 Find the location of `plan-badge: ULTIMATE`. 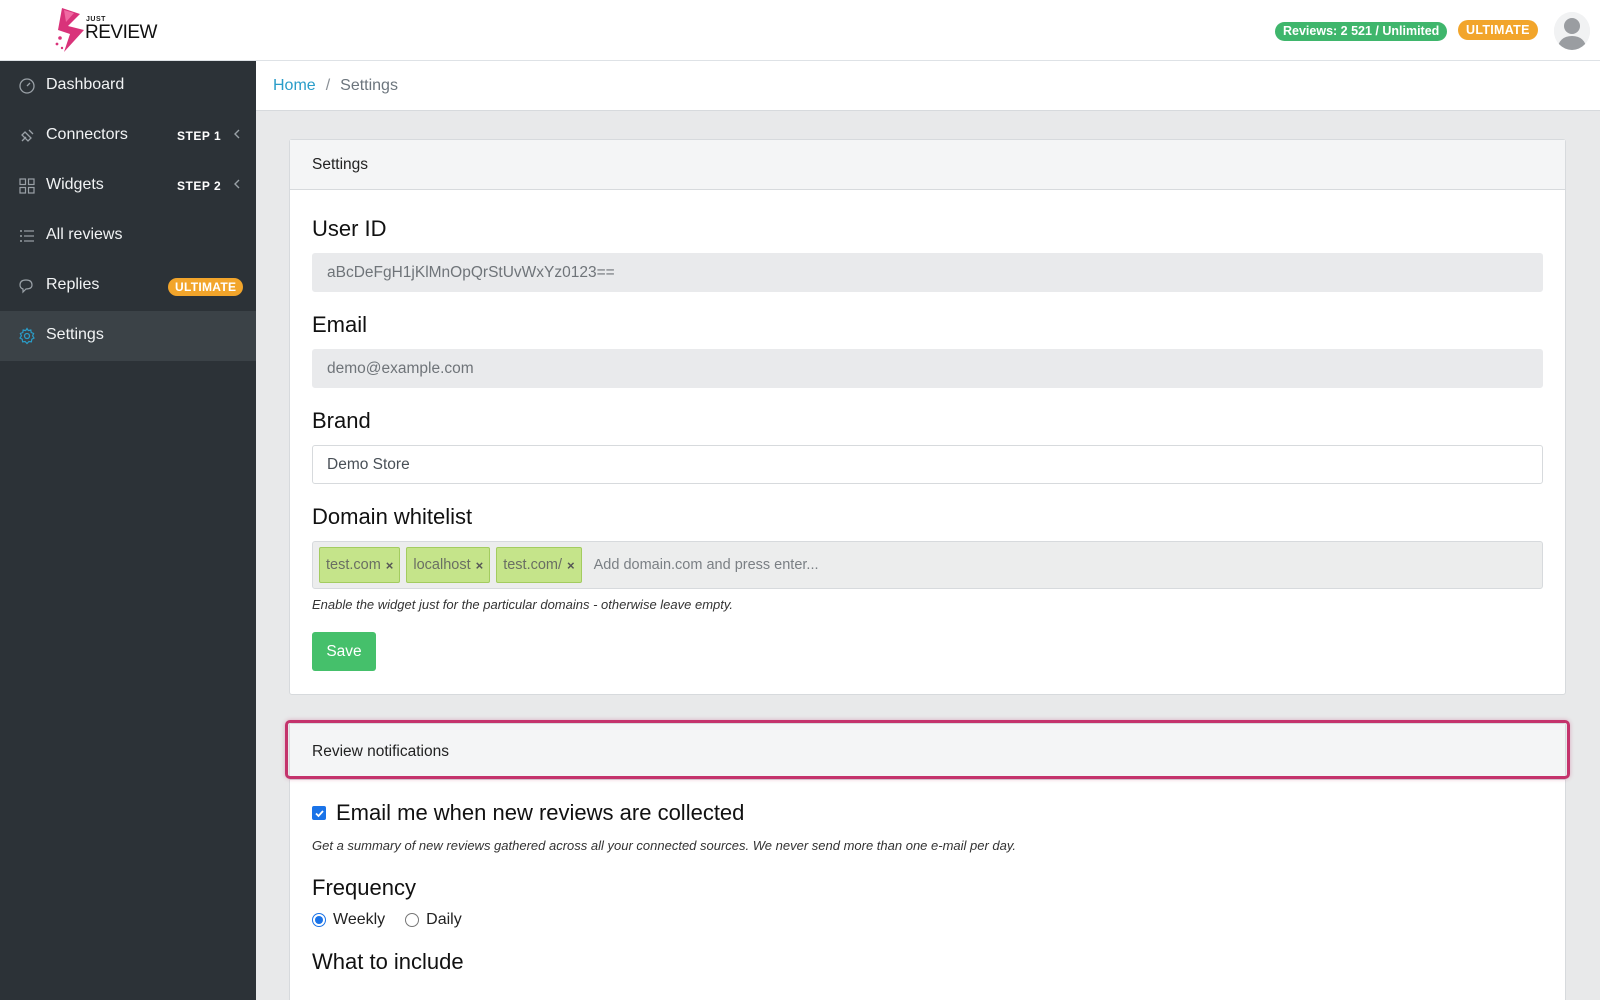

plan-badge: ULTIMATE is located at coordinates (1498, 30).